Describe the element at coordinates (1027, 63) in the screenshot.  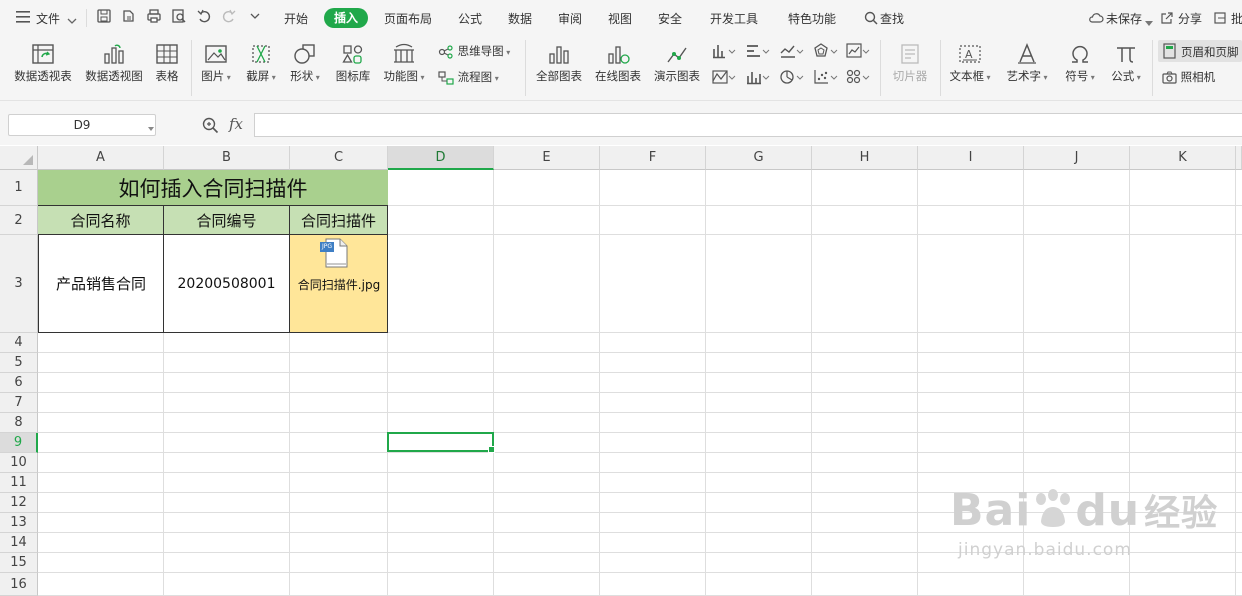
I see `wordart-button: 艺术字 ▾` at that location.